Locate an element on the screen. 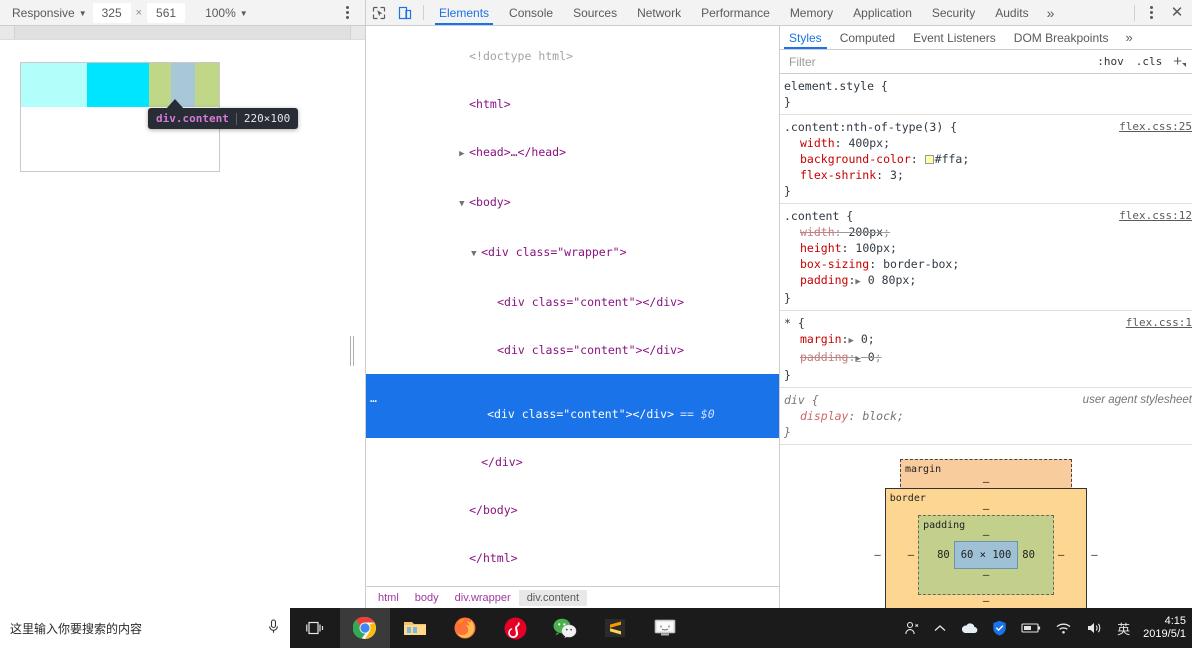 The height and width of the screenshot is (648, 1192). tab-event-listeners: Event Listeners is located at coordinates (954, 37).